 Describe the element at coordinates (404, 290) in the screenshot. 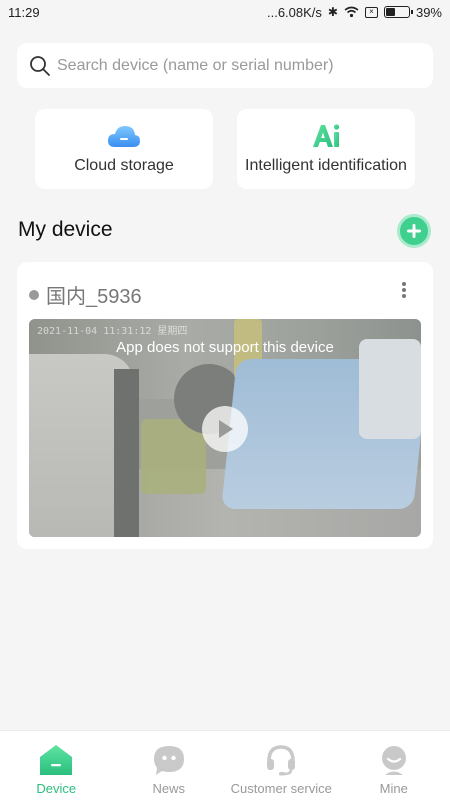

I see `more-options-icon` at that location.